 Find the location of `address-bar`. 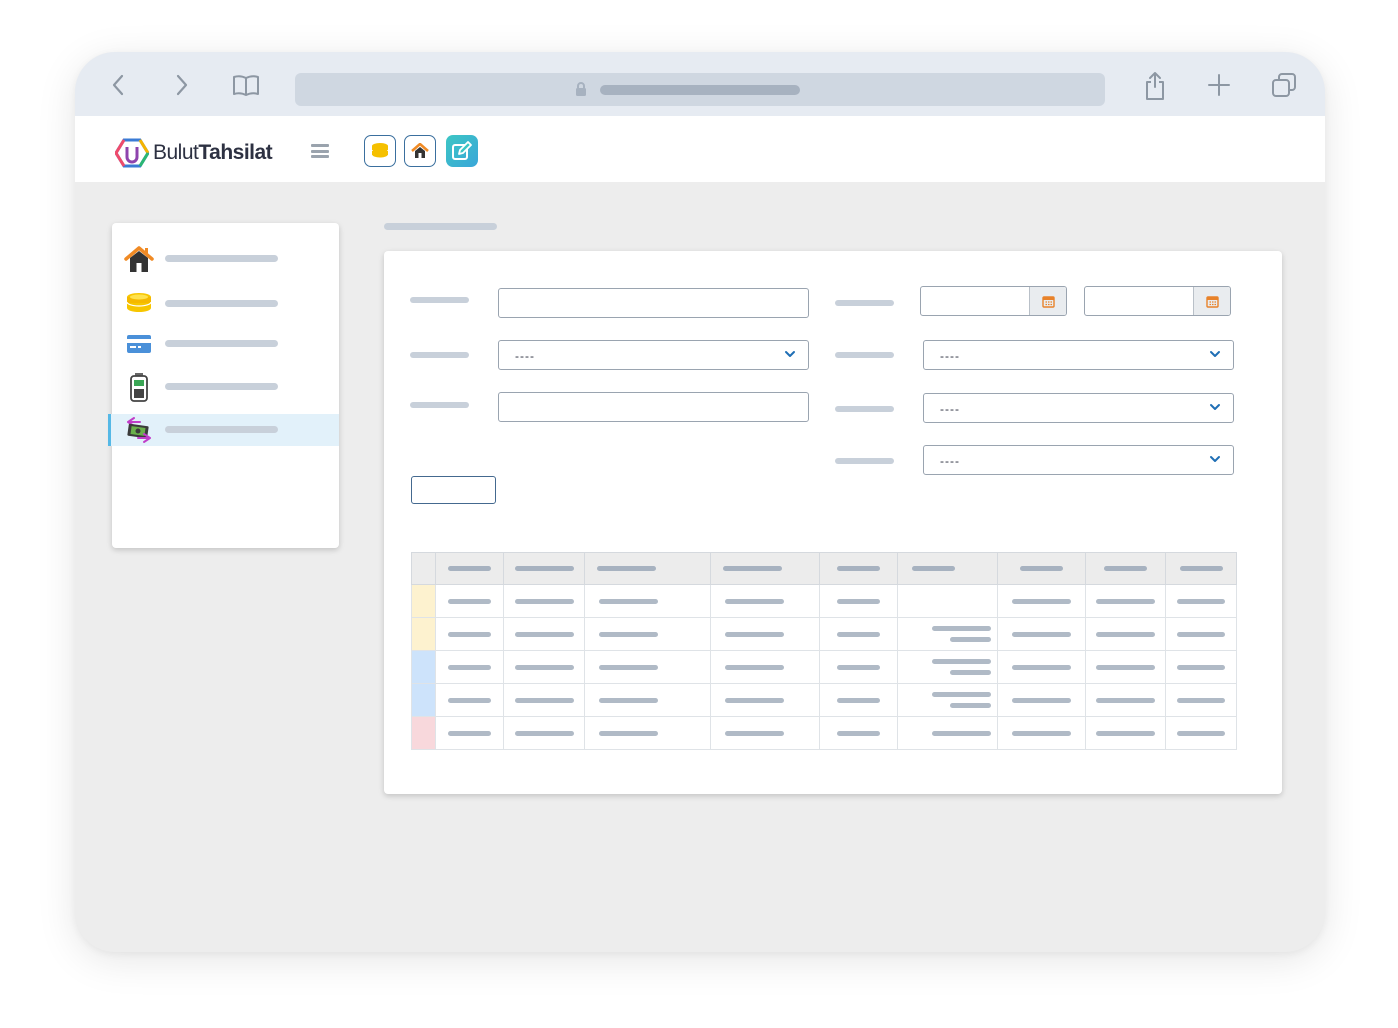

address-bar is located at coordinates (700, 89).